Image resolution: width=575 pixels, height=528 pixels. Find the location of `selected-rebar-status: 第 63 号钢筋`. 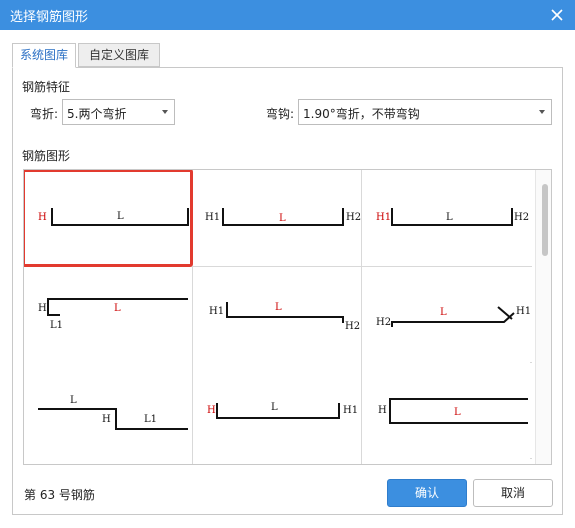

selected-rebar-status: 第 63 号钢筋 is located at coordinates (59, 495).